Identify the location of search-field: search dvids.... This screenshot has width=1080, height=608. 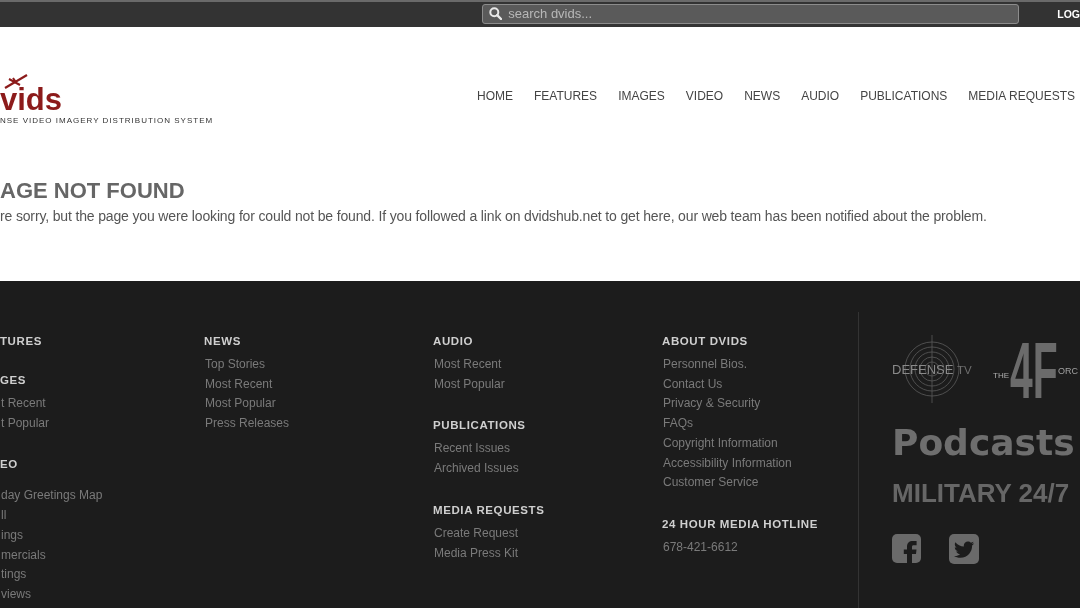
(751, 13).